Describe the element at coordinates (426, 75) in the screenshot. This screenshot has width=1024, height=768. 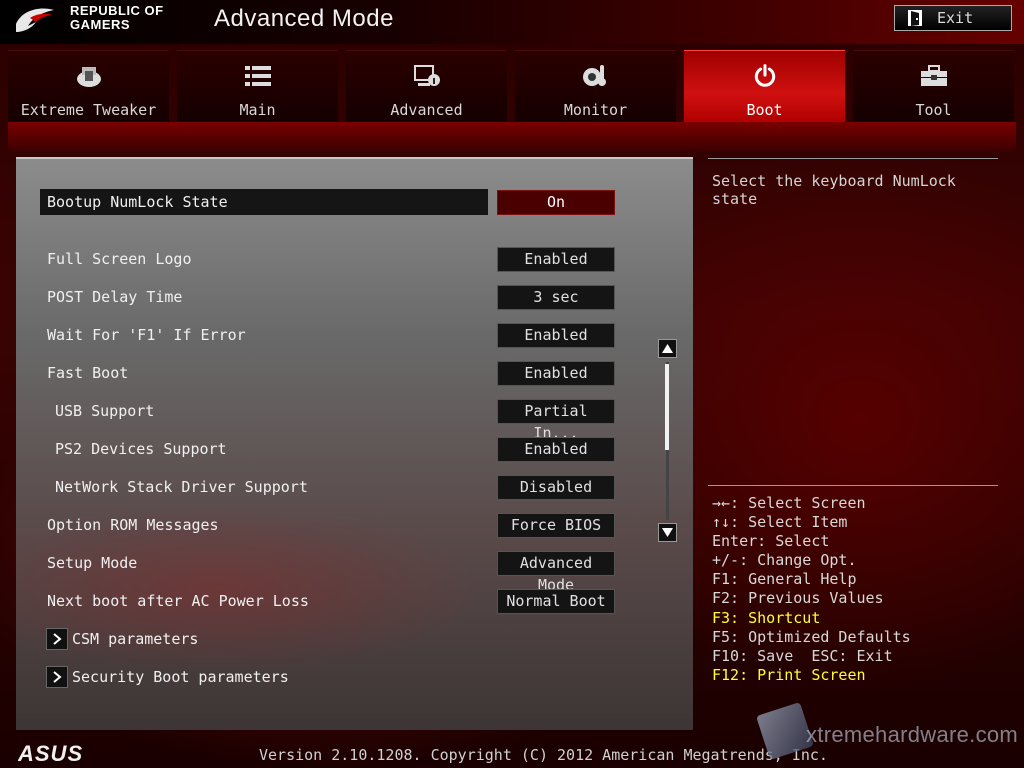
I see `advanced-icon` at that location.